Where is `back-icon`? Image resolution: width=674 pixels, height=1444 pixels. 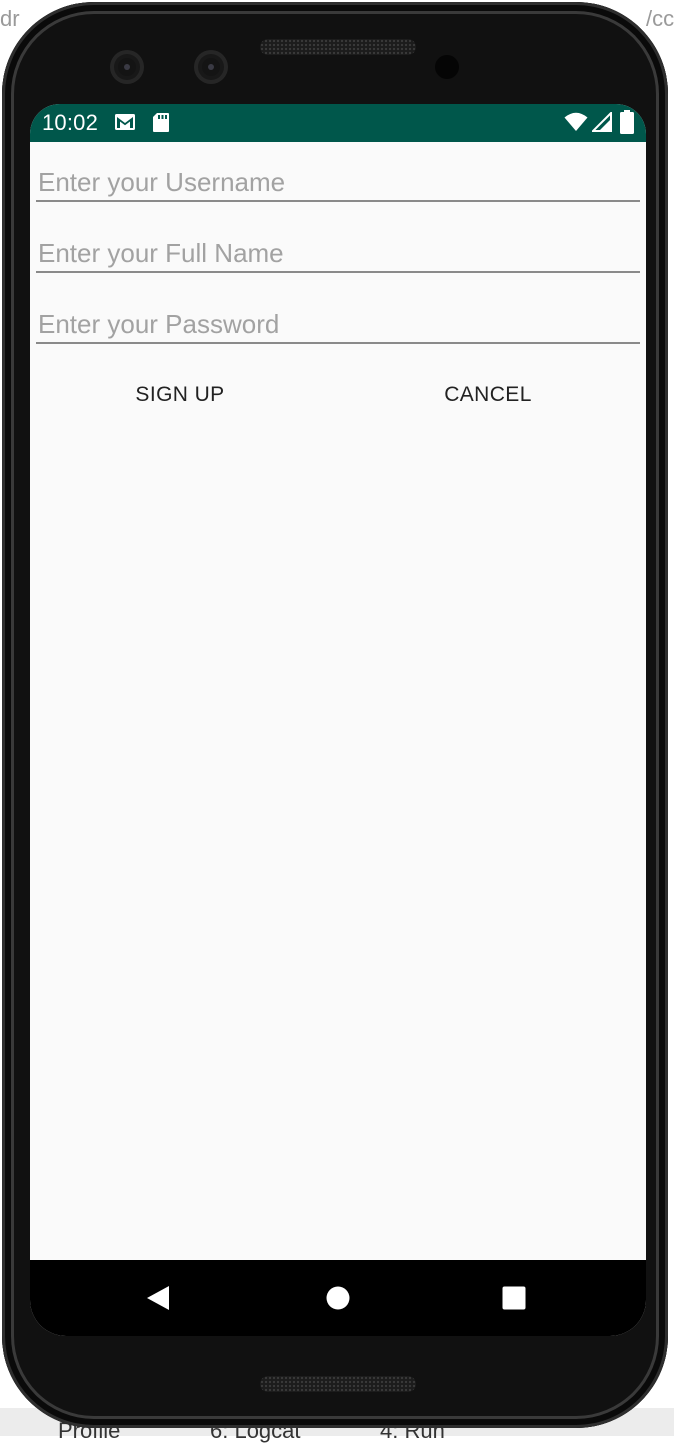 back-icon is located at coordinates (158, 1298).